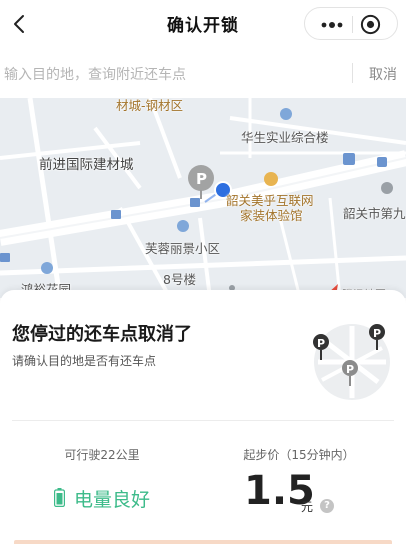 Image resolution: width=406 pixels, height=544 pixels. What do you see at coordinates (370, 24) in the screenshot?
I see `close-miniprogram-icon` at bounding box center [370, 24].